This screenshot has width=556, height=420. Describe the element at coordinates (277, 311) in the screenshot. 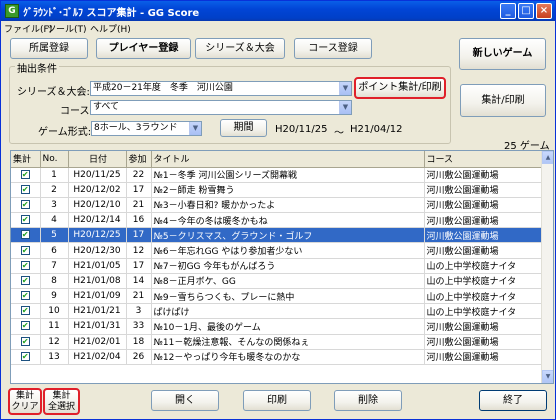

I see `table-row: ✔ 10 H21/01/21 3 ぱけぱけ 山の上中学校庭ナイタ` at that location.